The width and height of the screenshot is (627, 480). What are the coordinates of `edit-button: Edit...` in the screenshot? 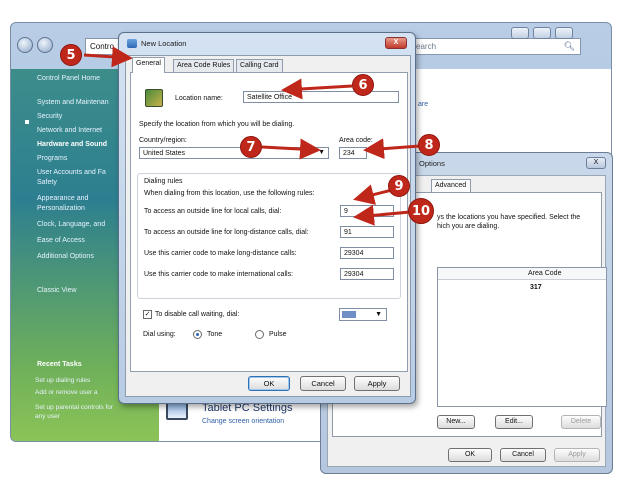 It's located at (514, 422).